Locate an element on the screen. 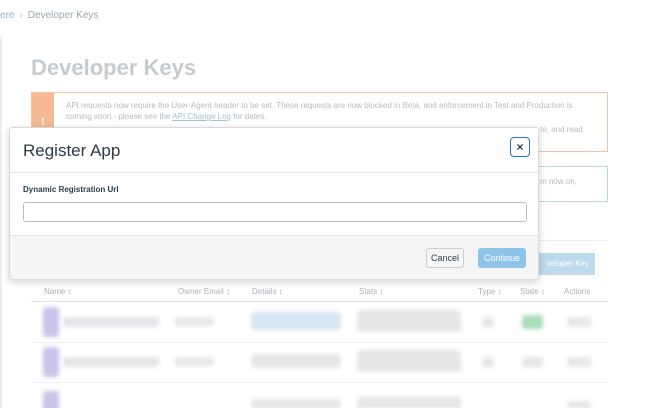 The image size is (670, 408). cancel-button: Cancel is located at coordinates (445, 258).